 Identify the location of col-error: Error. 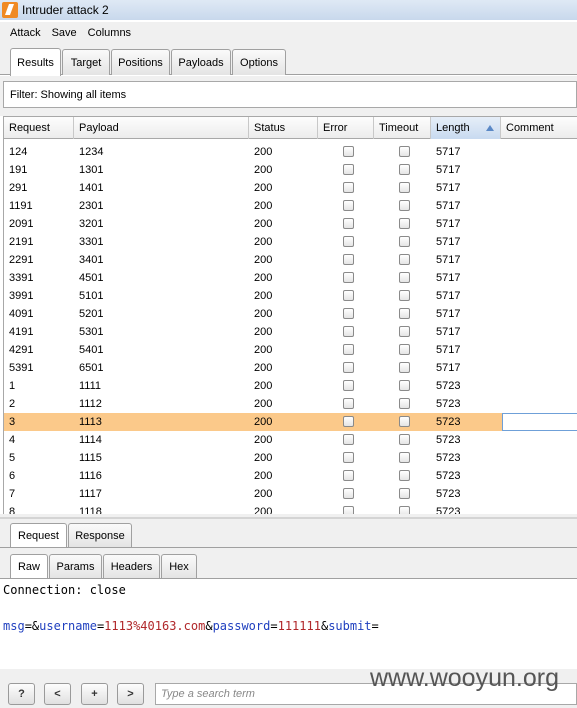
(346, 128).